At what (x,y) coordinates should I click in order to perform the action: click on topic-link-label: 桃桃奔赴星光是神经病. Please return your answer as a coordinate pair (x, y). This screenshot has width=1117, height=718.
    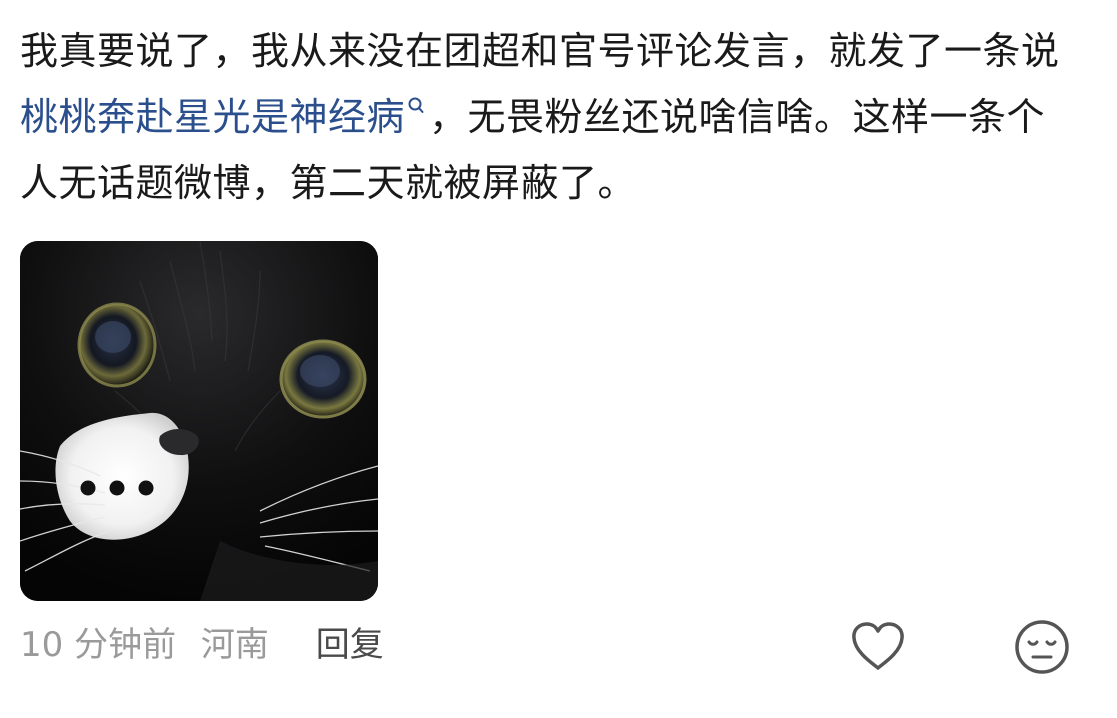
    Looking at the image, I should click on (212, 117).